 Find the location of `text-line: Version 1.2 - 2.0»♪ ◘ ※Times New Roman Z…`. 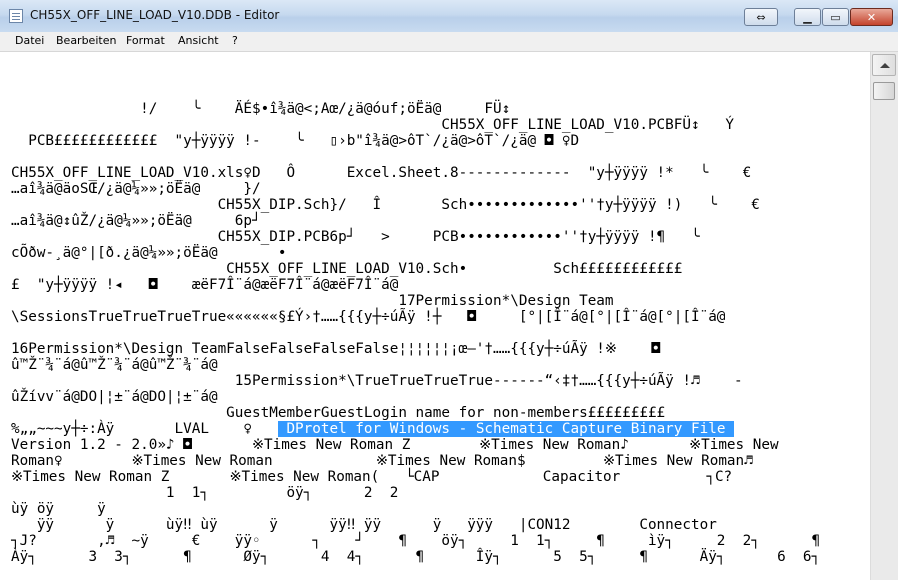

text-line: Version 1.2 - 2.0»♪ ◘ ※Times New Roman Z… is located at coordinates (395, 445).